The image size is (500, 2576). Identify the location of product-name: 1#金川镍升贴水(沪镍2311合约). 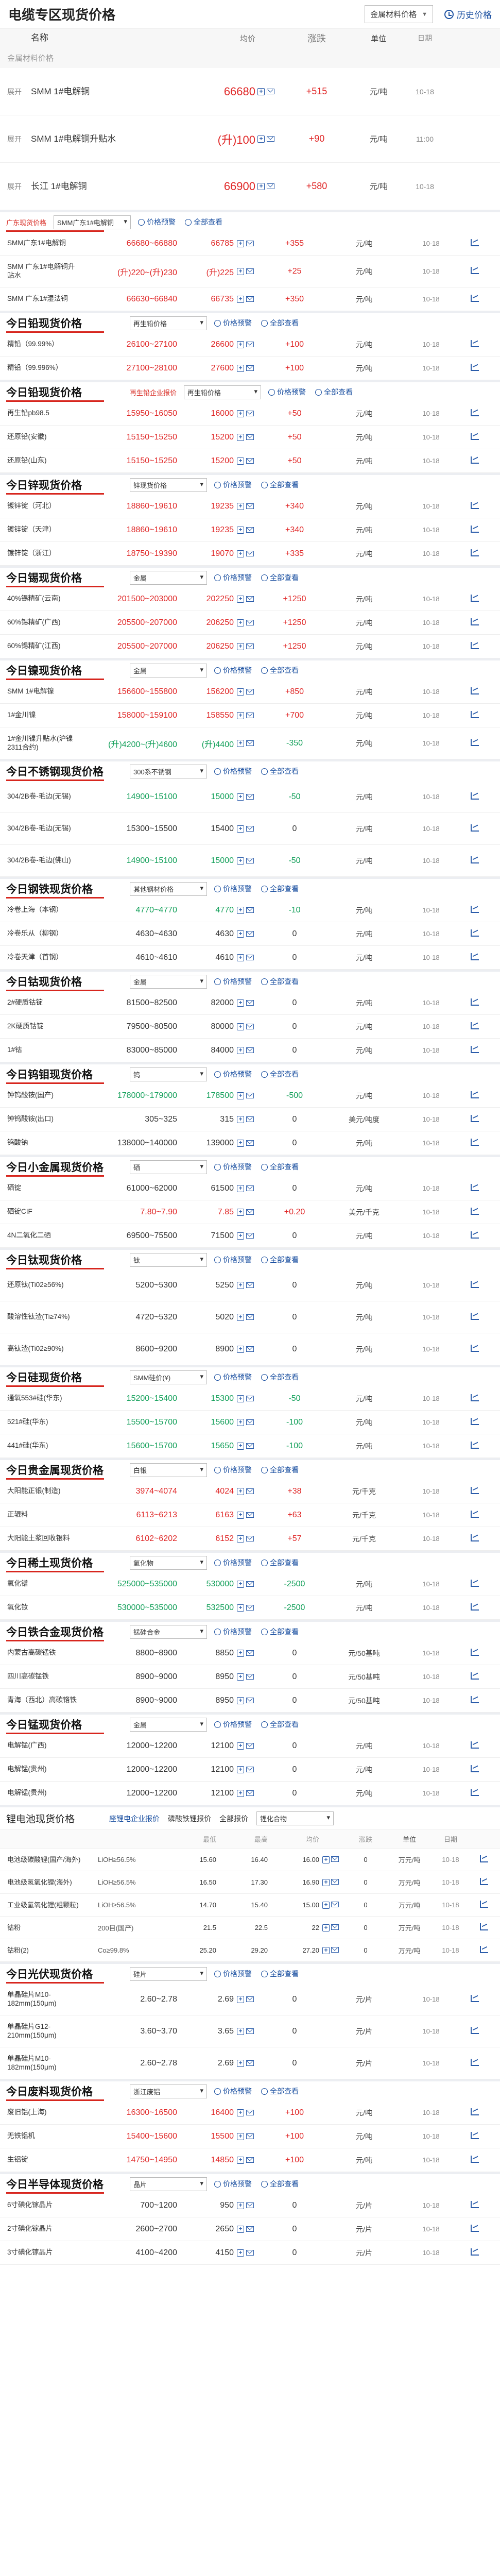
(38, 743).